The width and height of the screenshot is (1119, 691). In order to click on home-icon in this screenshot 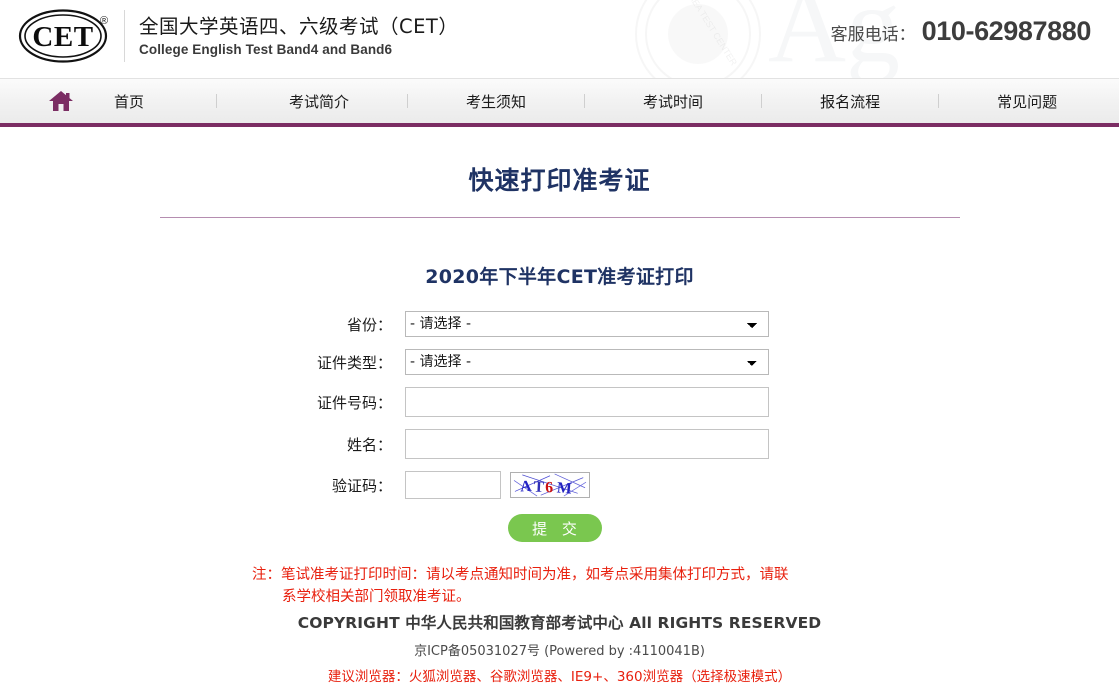, I will do `click(61, 101)`.